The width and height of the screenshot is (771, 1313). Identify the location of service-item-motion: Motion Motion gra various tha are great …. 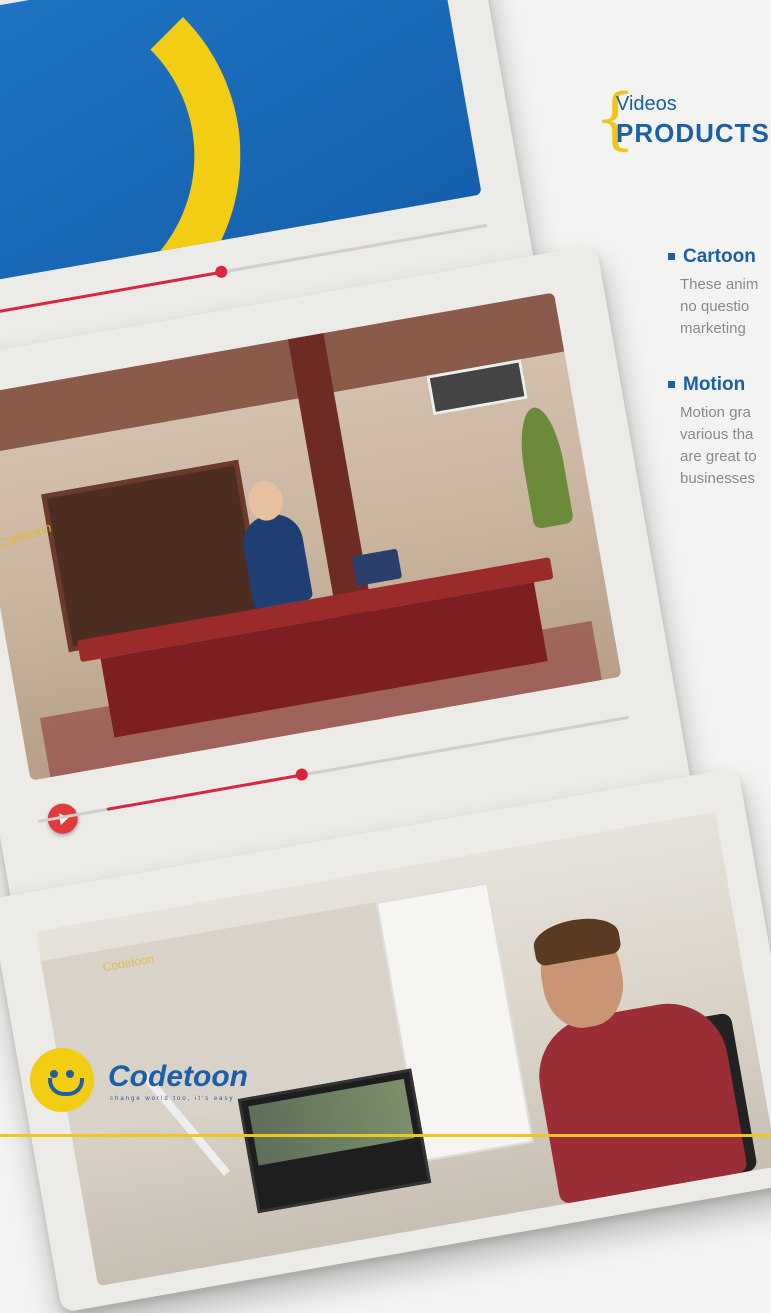
(719, 432).